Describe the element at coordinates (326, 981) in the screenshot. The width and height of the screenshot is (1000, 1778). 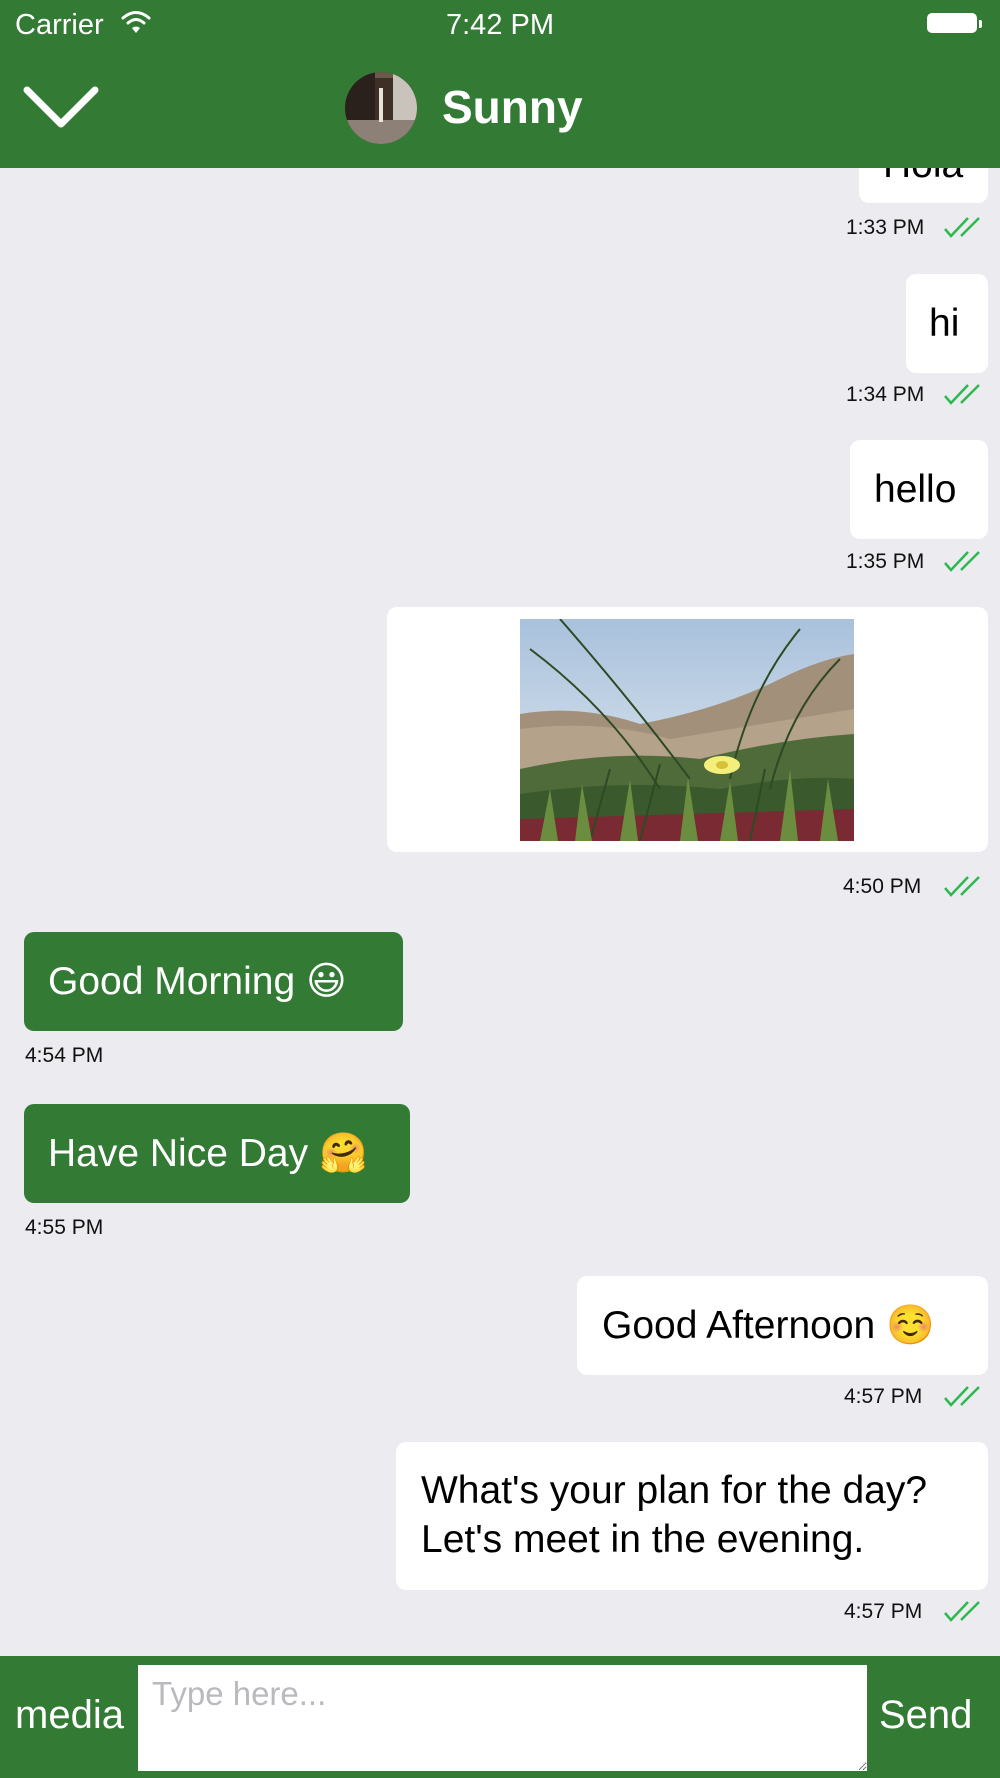
I see `grinning-face-emoji: 😃` at that location.